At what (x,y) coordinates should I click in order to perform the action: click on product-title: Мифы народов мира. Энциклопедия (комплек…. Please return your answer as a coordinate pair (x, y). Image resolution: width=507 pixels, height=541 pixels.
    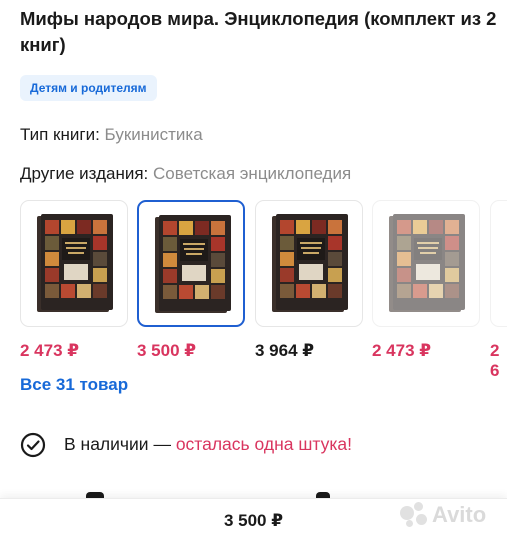
    Looking at the image, I should click on (258, 31).